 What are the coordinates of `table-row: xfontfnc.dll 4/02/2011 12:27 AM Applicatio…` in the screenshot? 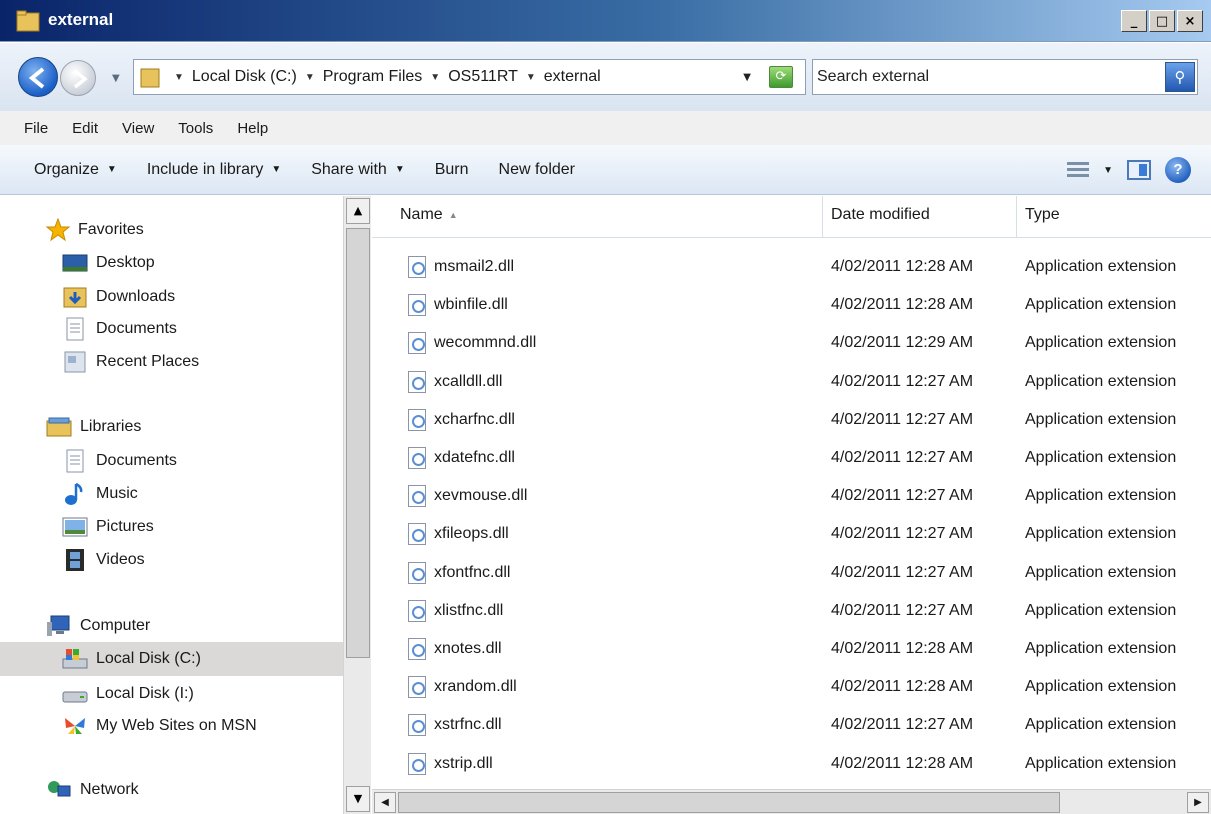 It's located at (791, 573).